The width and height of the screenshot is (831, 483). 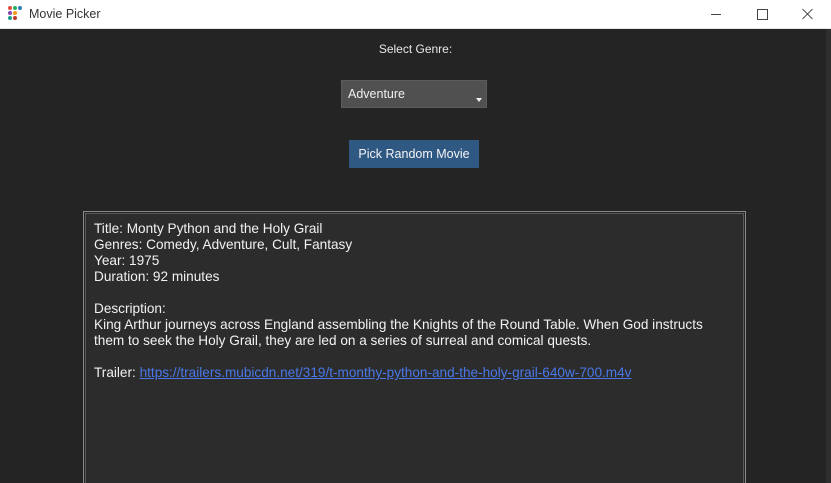 I want to click on trailer-label: Trailer:, so click(x=115, y=372).